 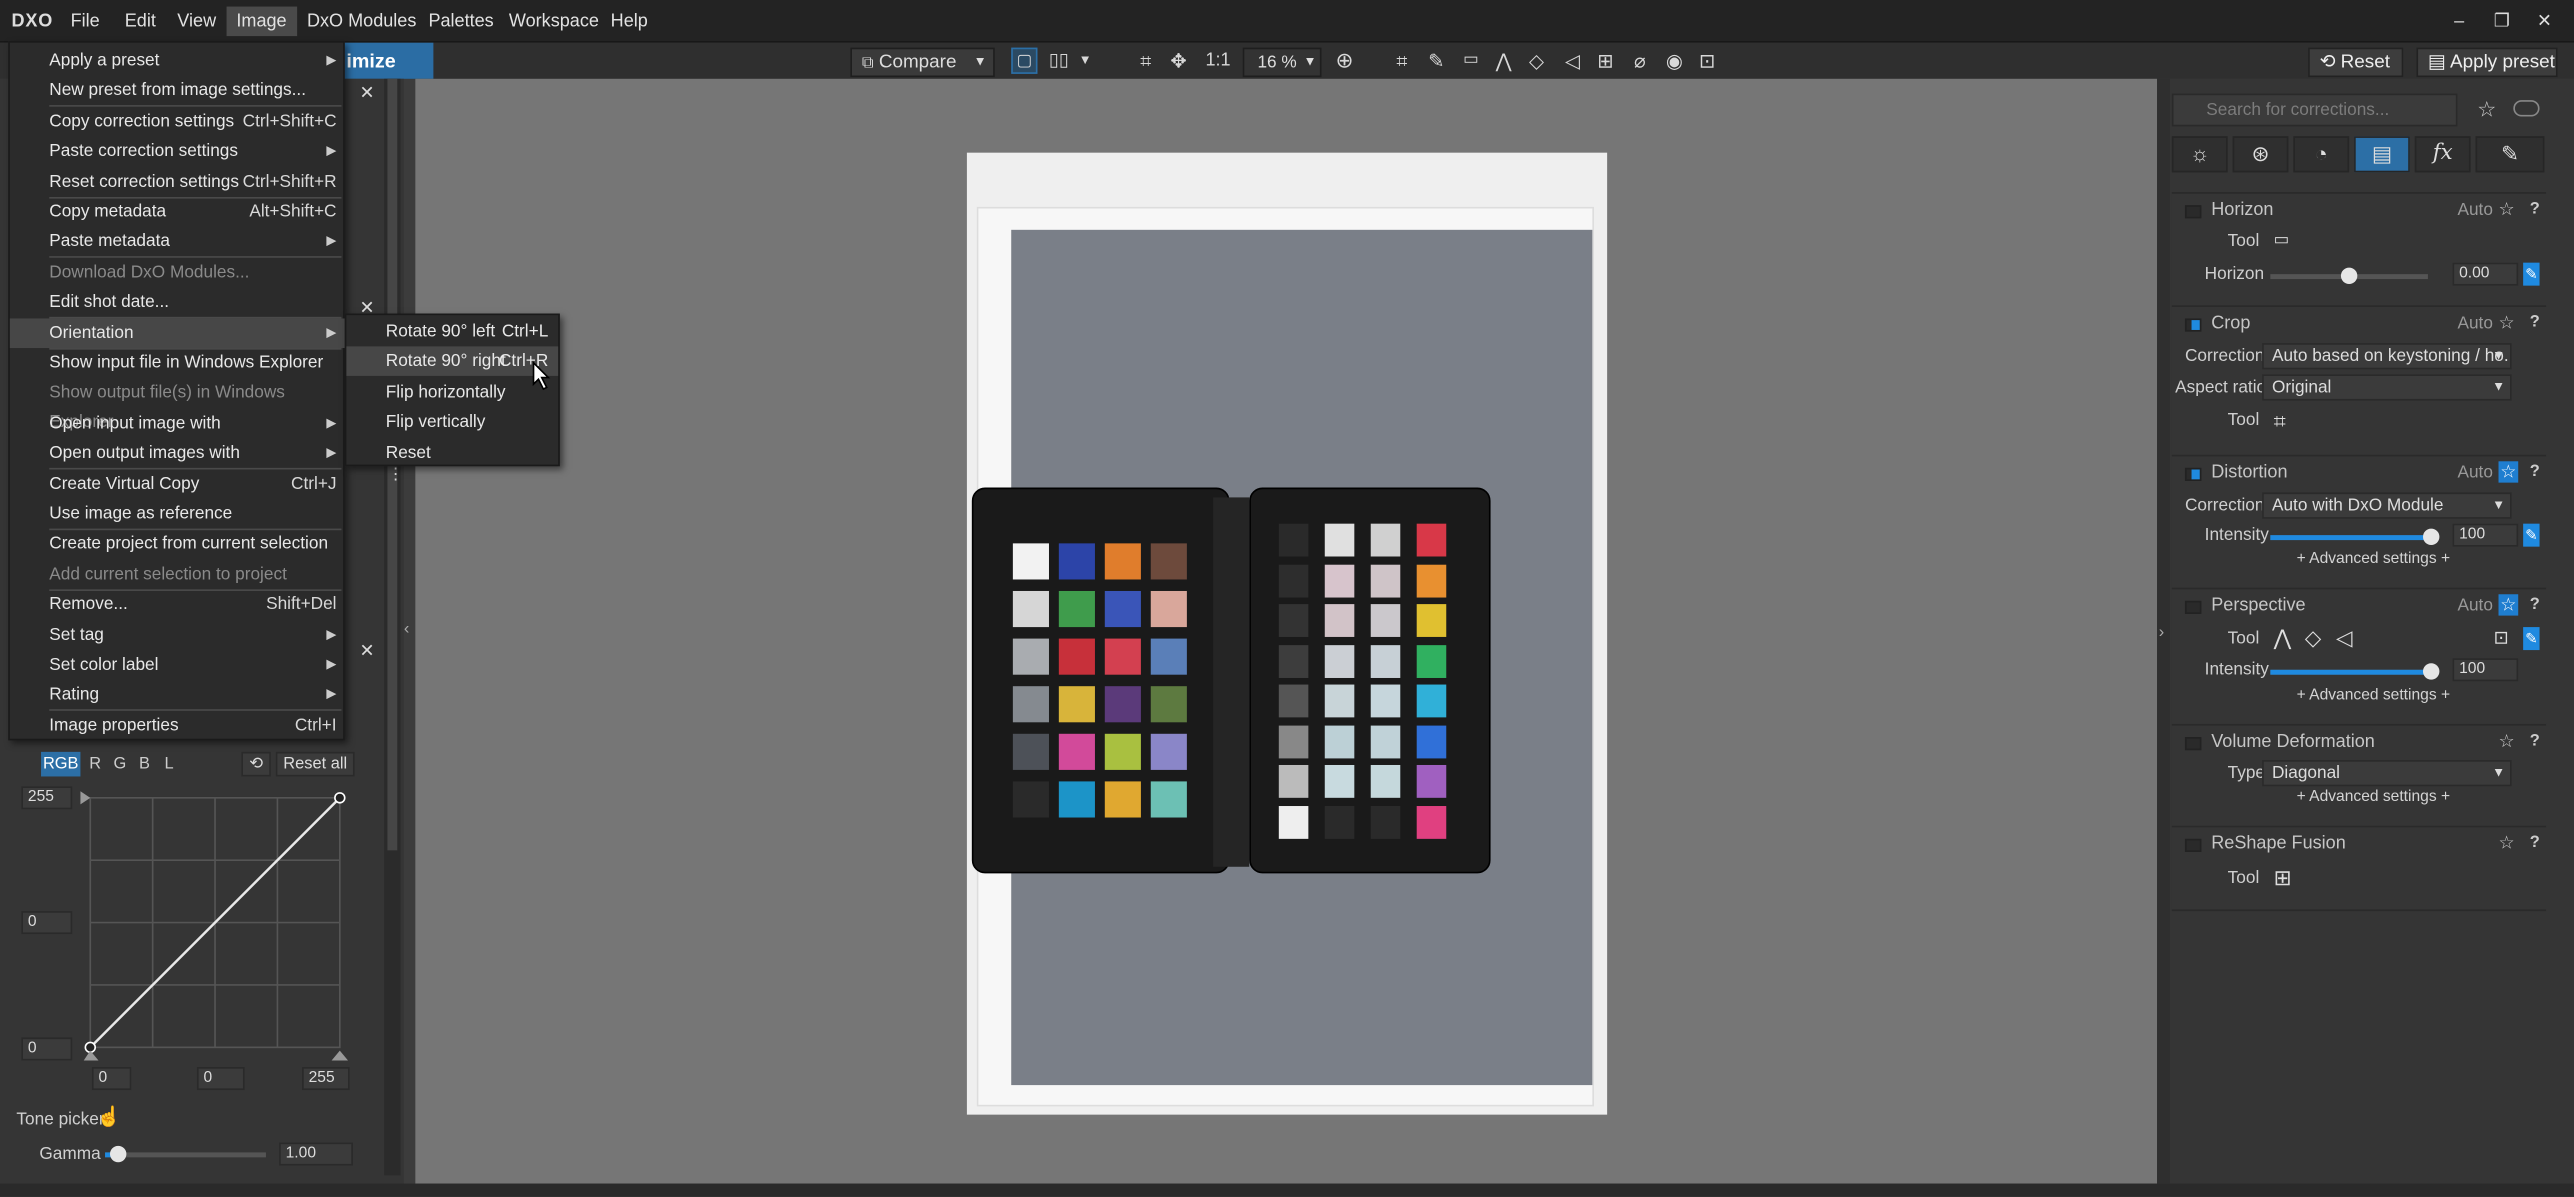 What do you see at coordinates (1085, 61) in the screenshot?
I see `view-mode-dropdown-icon: ▼` at bounding box center [1085, 61].